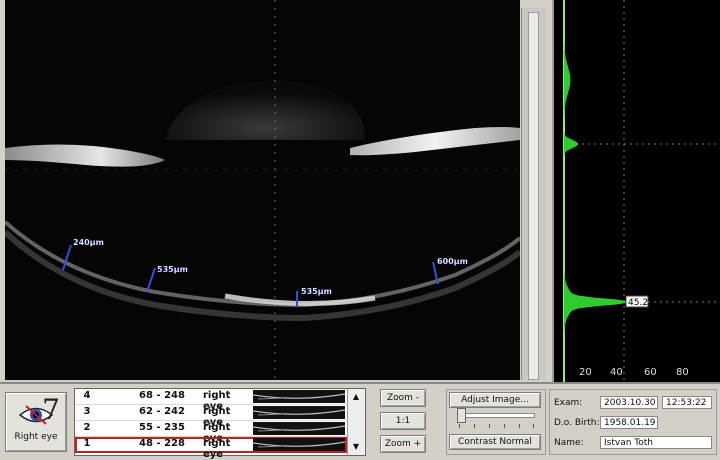 Image resolution: width=720 pixels, height=460 pixels. I want to click on contrast-slider-thumb, so click(461, 415).